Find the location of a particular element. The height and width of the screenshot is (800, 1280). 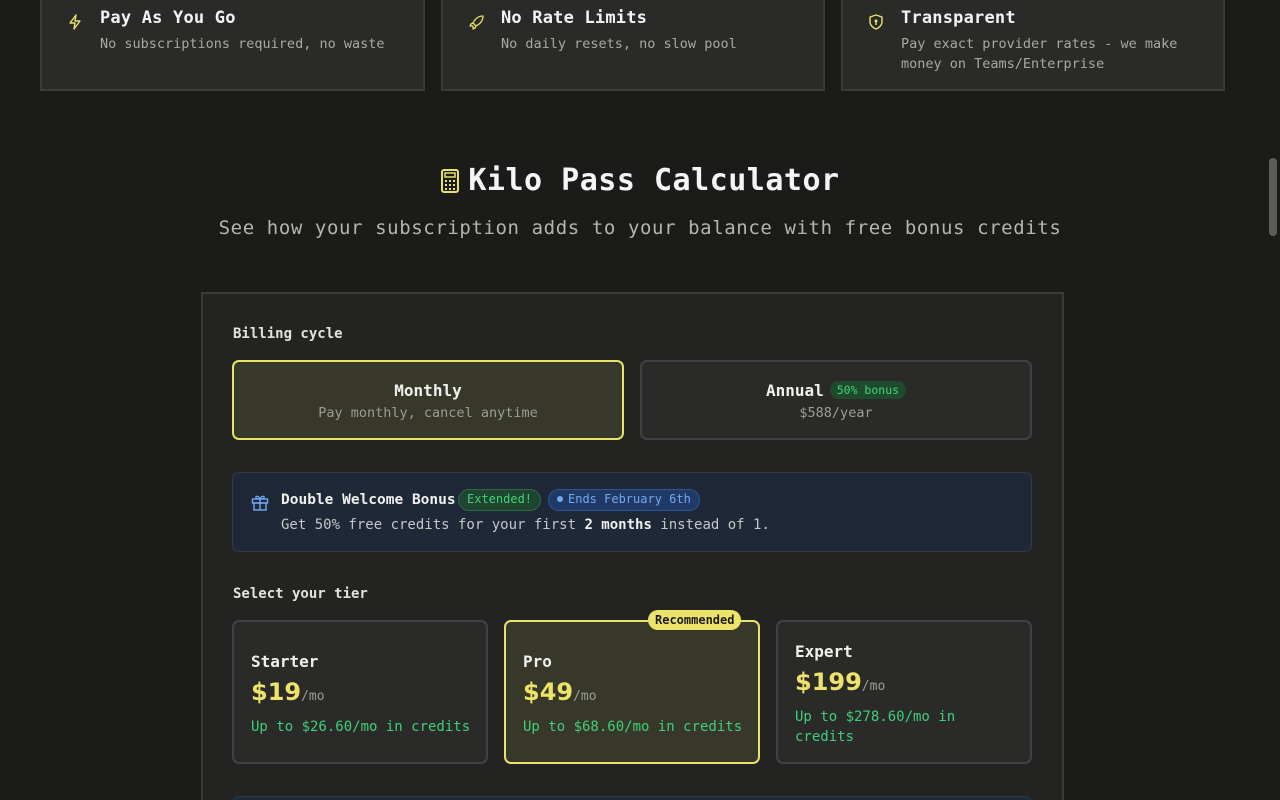

tier-price: $19/mo is located at coordinates (288, 692).